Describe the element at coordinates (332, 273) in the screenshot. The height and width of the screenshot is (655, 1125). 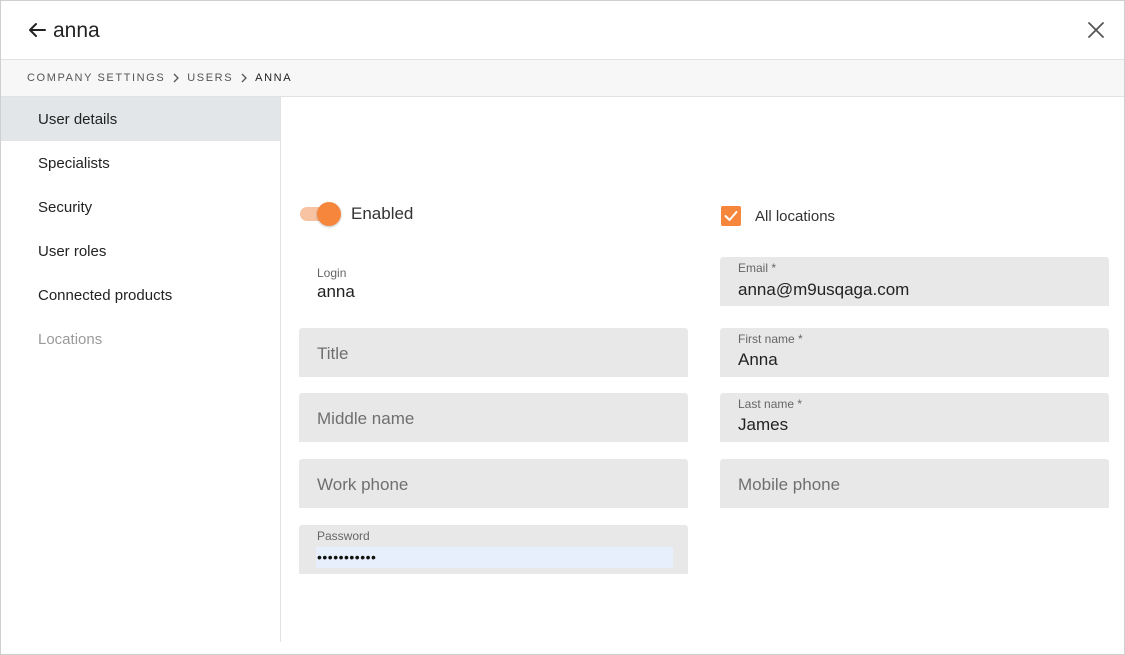
I see `login-label: Login` at that location.